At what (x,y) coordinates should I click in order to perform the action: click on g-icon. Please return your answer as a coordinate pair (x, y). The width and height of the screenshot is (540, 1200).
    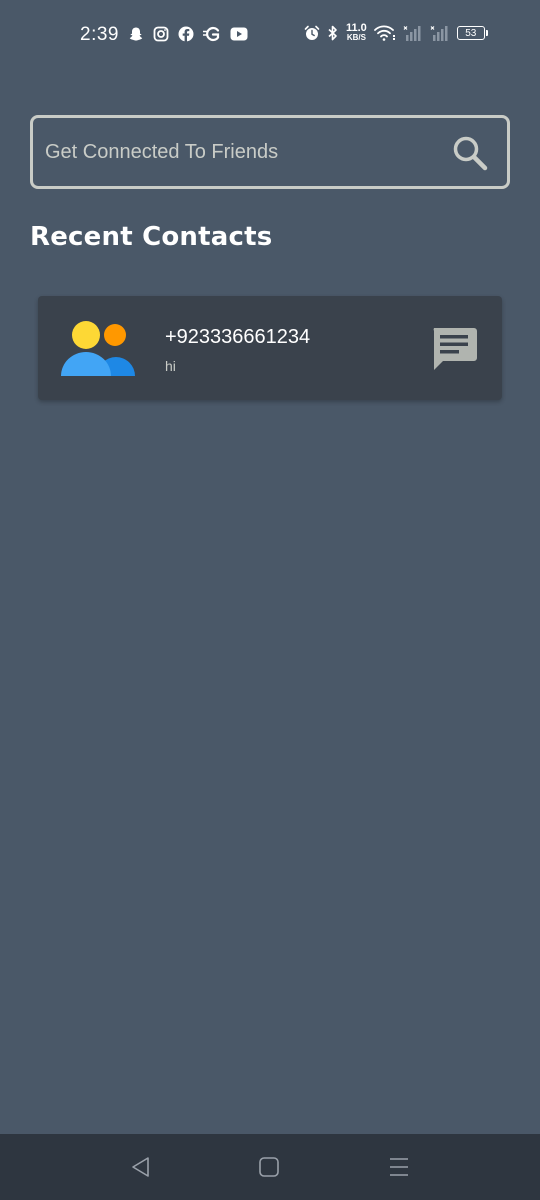
    Looking at the image, I should click on (211, 34).